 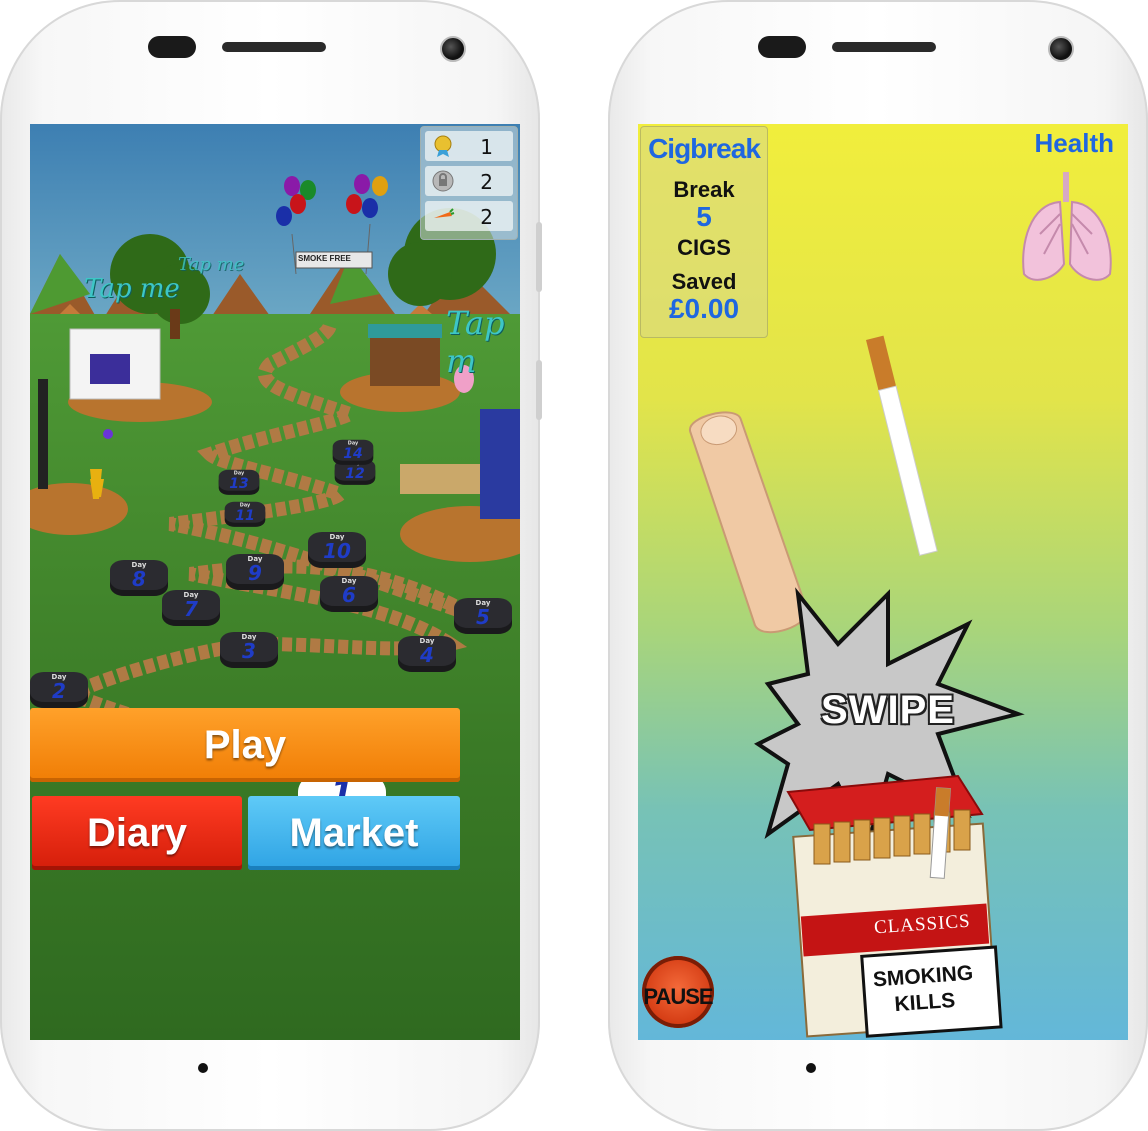 I want to click on day-node-number: 7, so click(x=191, y=609).